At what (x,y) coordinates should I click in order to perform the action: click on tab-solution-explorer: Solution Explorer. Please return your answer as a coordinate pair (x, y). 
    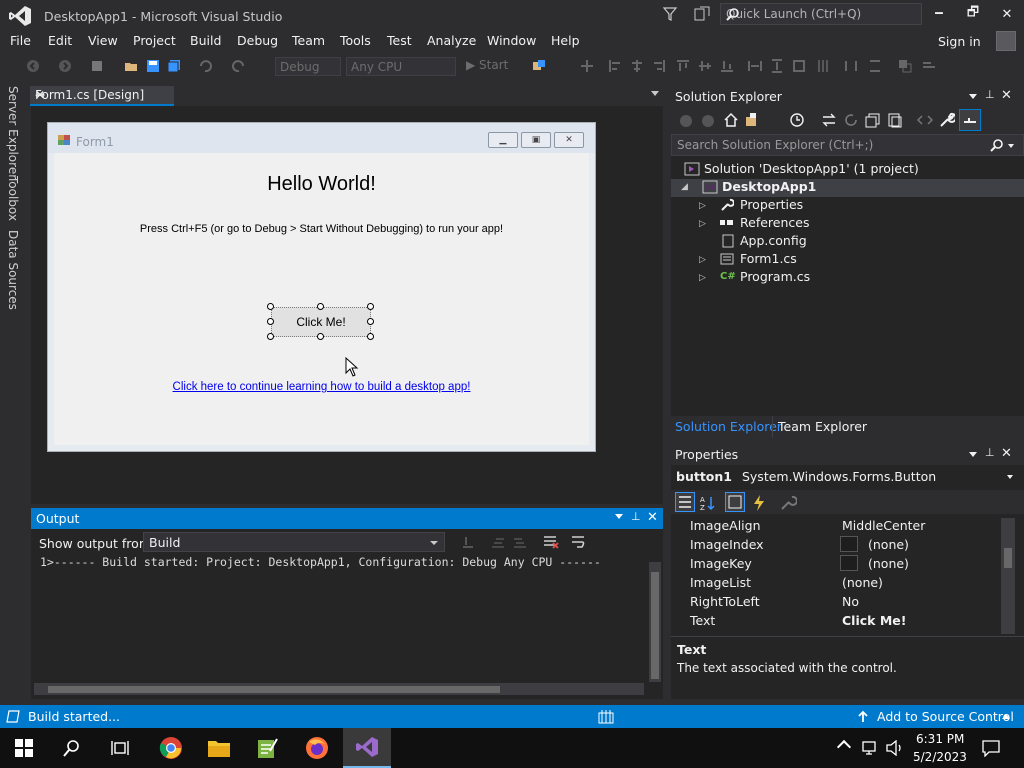
    Looking at the image, I should click on (728, 426).